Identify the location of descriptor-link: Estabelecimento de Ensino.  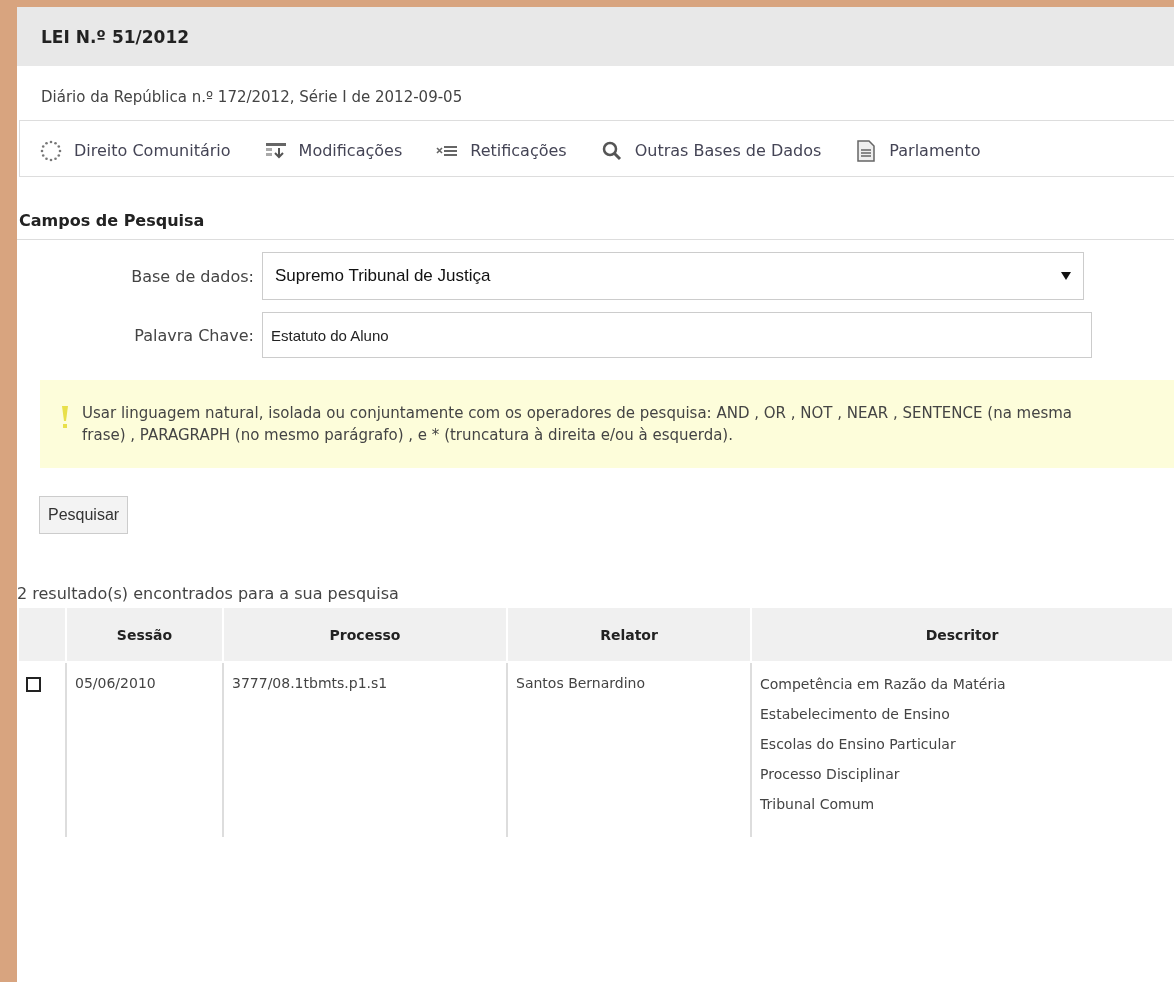
(962, 714).